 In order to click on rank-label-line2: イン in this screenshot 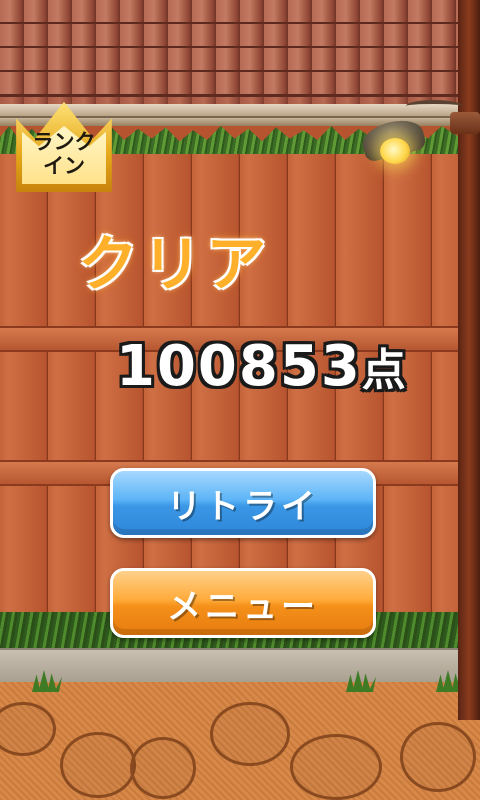, I will do `click(64, 166)`.